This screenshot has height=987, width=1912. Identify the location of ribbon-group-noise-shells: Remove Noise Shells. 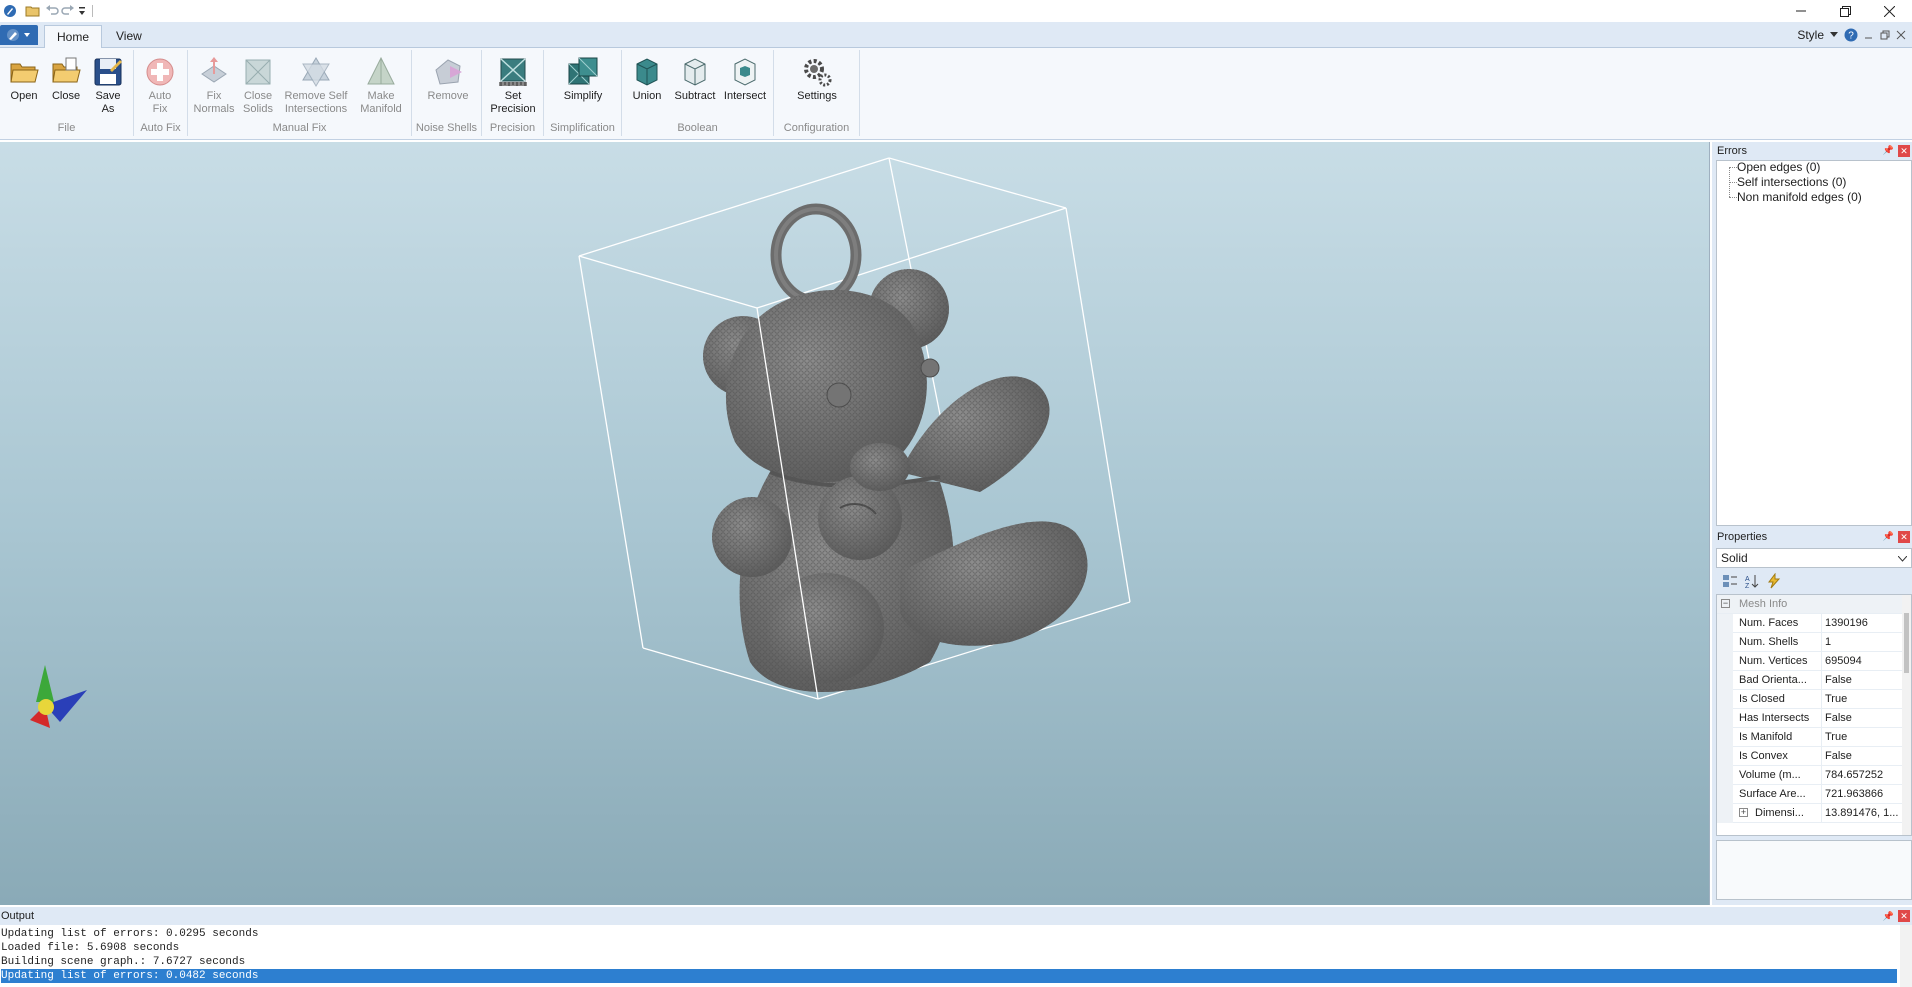
(447, 93).